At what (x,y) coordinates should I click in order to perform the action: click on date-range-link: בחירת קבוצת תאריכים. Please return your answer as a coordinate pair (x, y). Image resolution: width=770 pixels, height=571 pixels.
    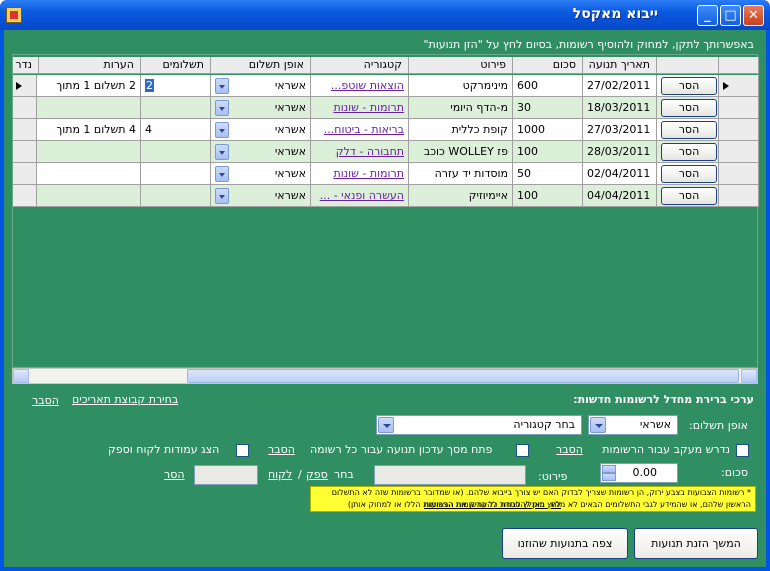
    Looking at the image, I should click on (125, 399).